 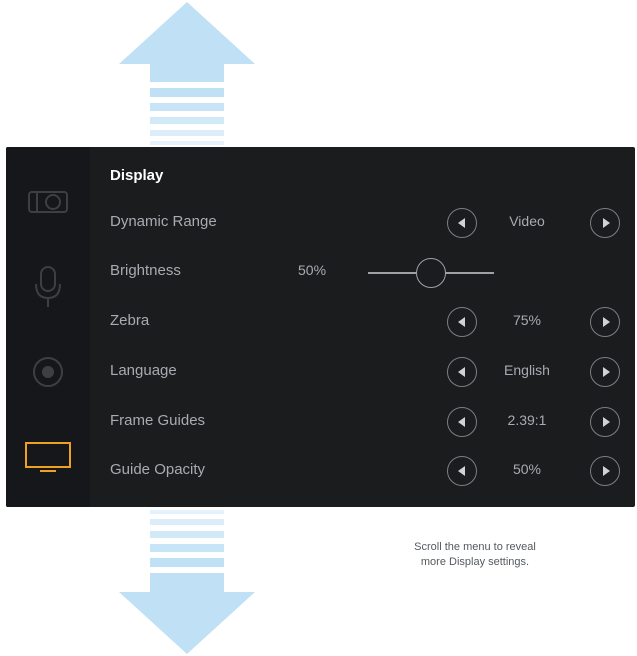 I want to click on sidebar-item-audio, so click(x=48, y=287).